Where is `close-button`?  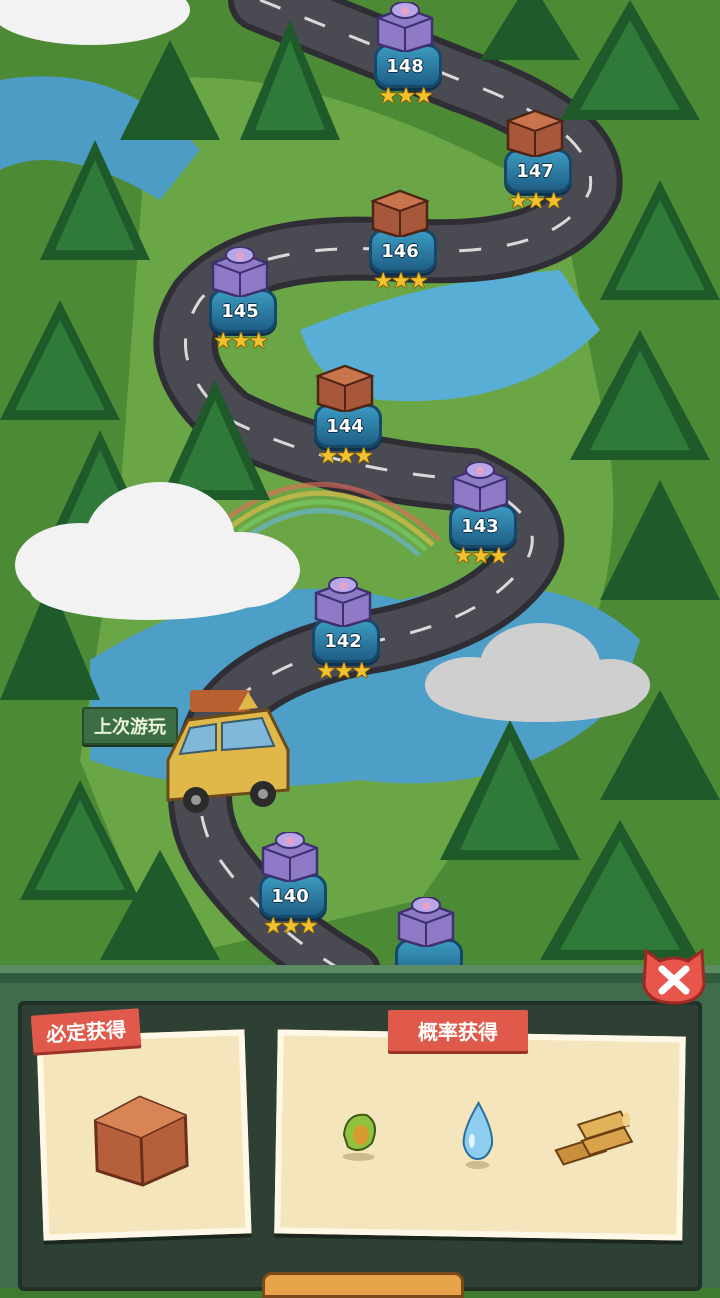 close-button is located at coordinates (674, 976).